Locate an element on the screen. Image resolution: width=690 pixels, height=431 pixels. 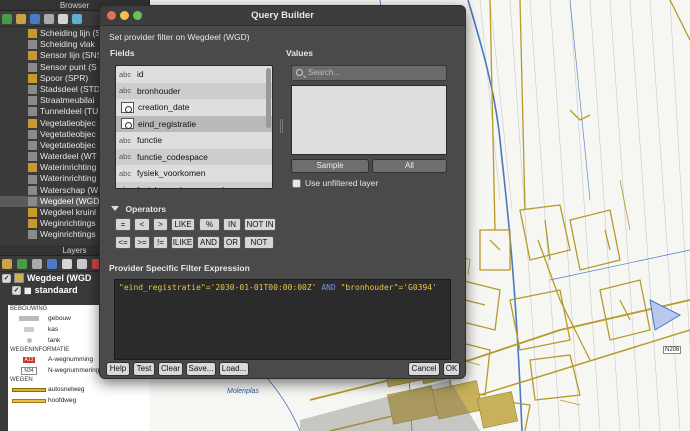
test-button: Test is located at coordinates (144, 369).